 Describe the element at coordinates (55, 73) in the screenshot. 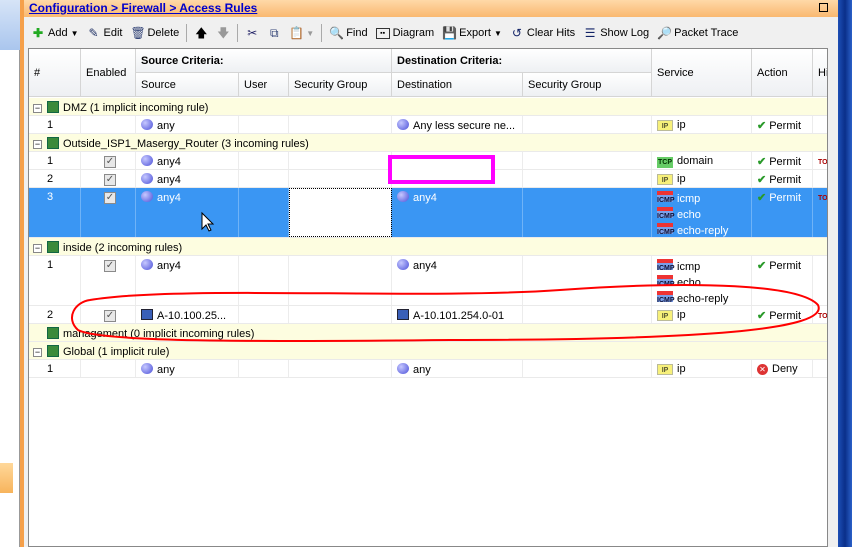

I see `col-num: #` at that location.